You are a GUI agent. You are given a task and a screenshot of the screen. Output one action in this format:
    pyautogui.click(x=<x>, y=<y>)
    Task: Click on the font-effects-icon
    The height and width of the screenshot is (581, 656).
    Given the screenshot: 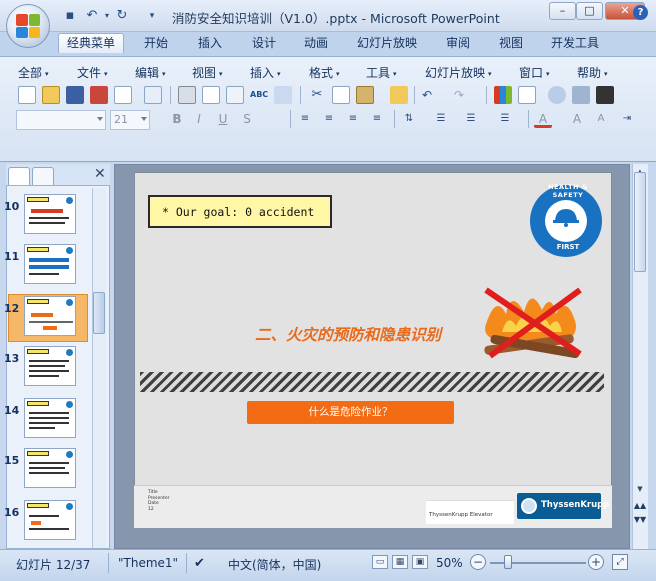 What is the action you would take?
    pyautogui.click(x=271, y=119)
    